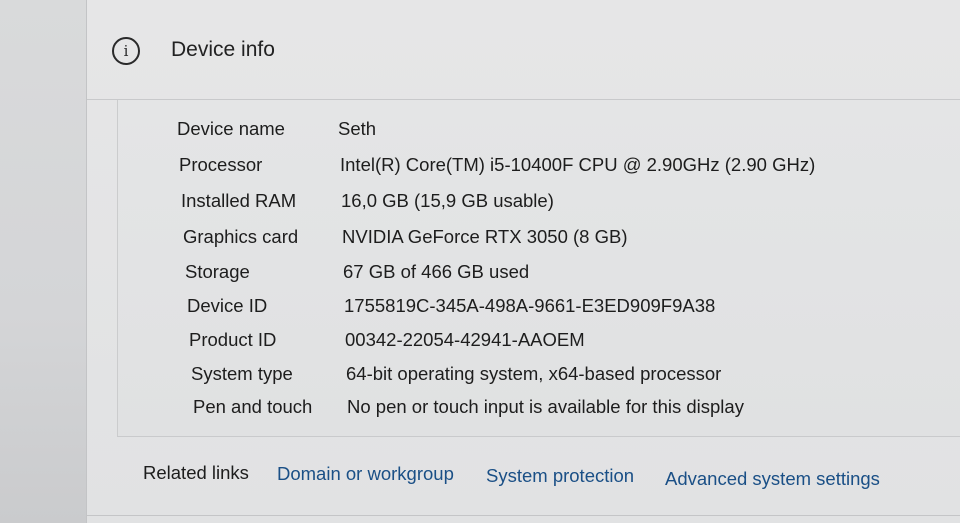 Image resolution: width=960 pixels, height=523 pixels. I want to click on spec-label: Storage, so click(217, 271).